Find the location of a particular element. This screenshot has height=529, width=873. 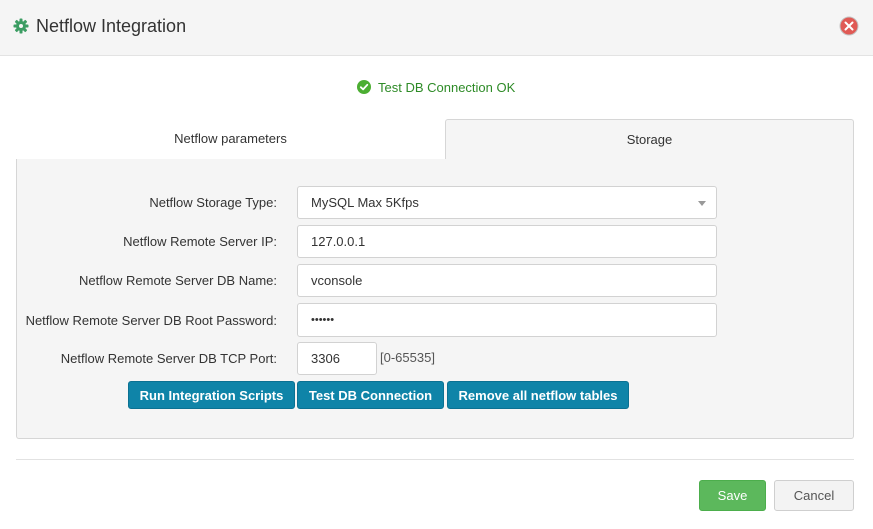

root-password-value: •••••• is located at coordinates (323, 320).